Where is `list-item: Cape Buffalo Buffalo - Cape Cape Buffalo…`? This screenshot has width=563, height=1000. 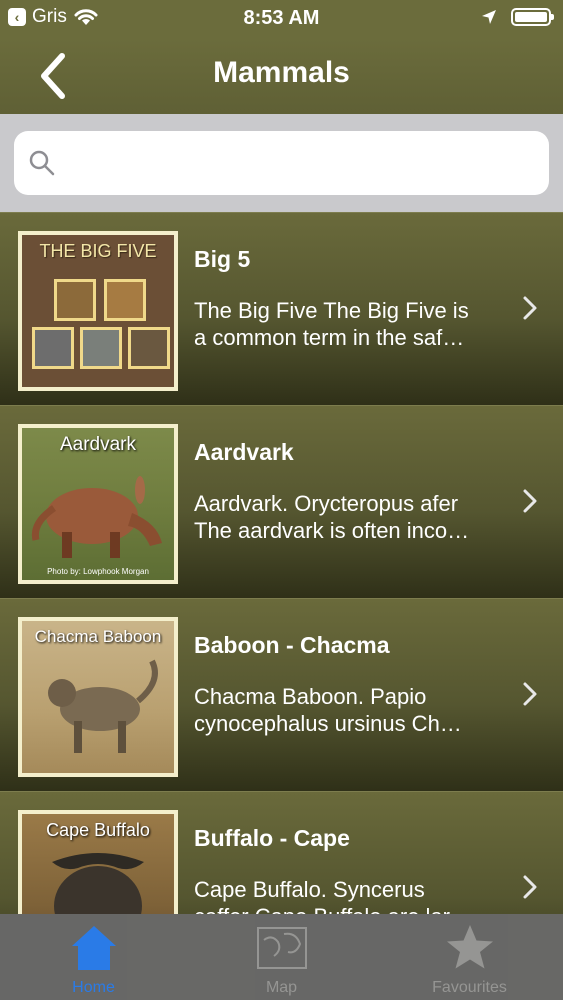 list-item: Cape Buffalo Buffalo - Cape Cape Buffalo… is located at coordinates (281, 852).